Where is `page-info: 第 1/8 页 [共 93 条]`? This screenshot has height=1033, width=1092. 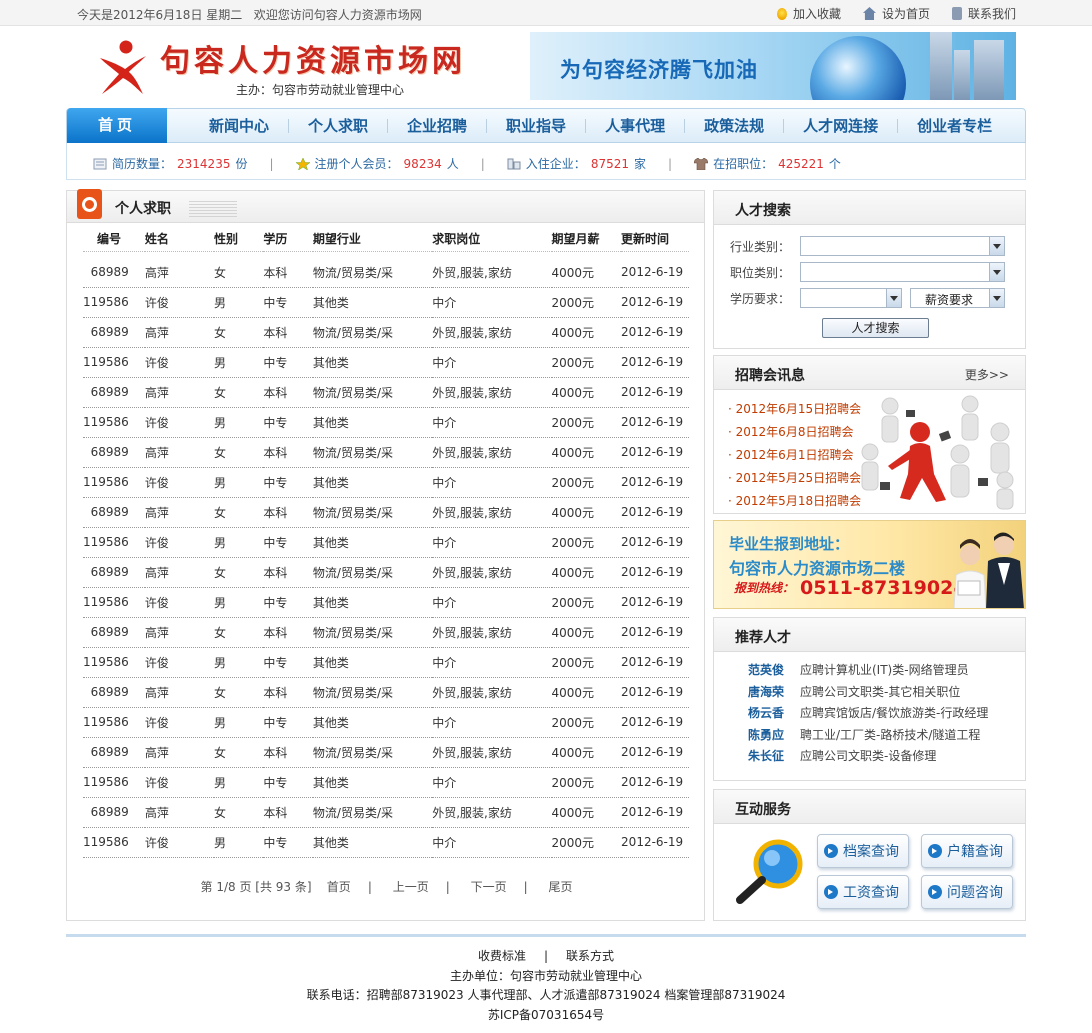 page-info: 第 1/8 页 [共 93 条] is located at coordinates (256, 887).